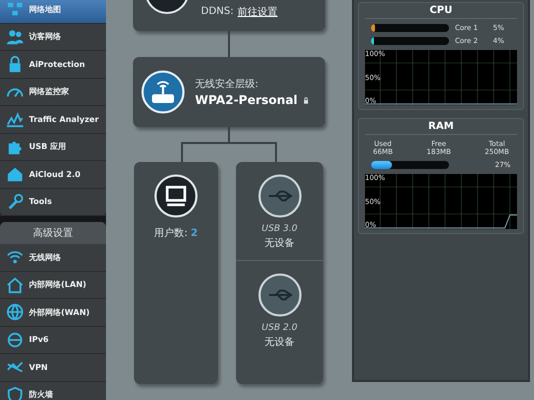  Describe the element at coordinates (163, 92) in the screenshot. I see `router-icon` at that location.